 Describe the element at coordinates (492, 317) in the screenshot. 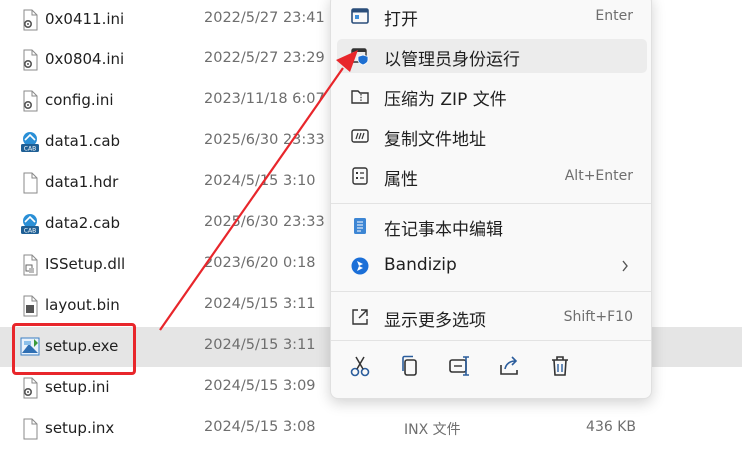

I see `menu-item-show-more-options: 显示更多选项 Shift+F10` at that location.